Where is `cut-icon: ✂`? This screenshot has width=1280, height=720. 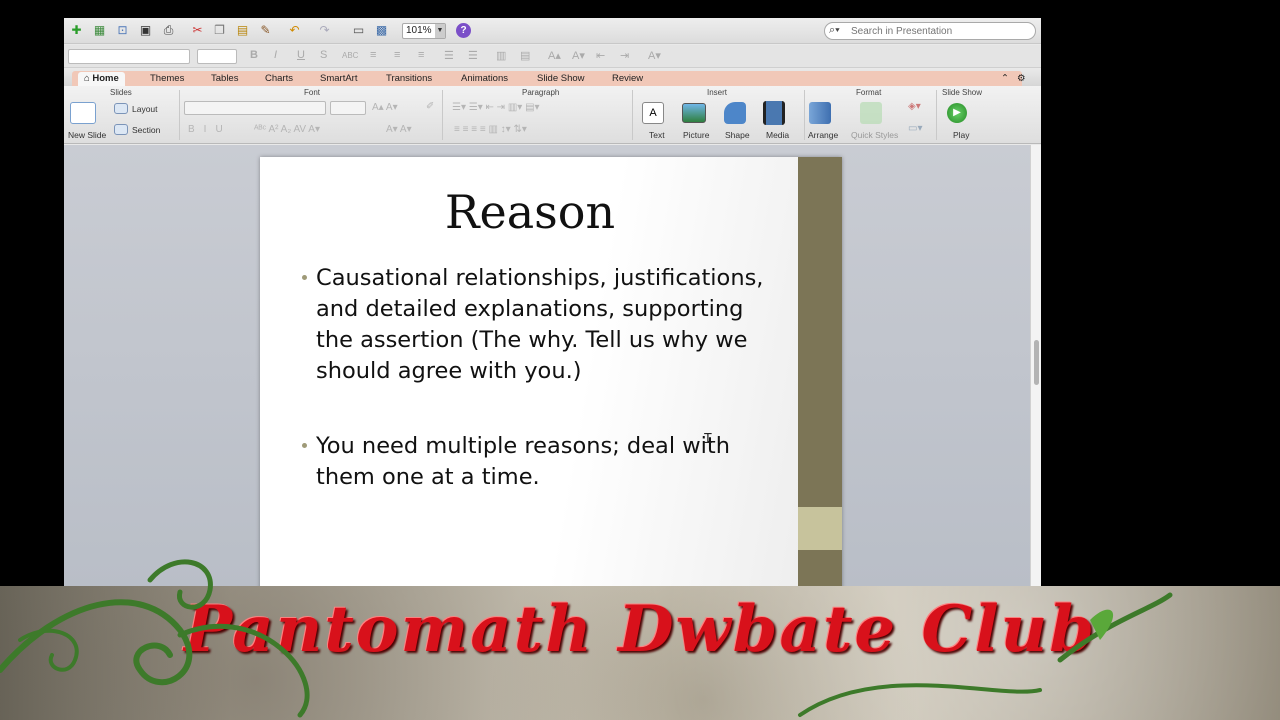
cut-icon: ✂ is located at coordinates (197, 30).